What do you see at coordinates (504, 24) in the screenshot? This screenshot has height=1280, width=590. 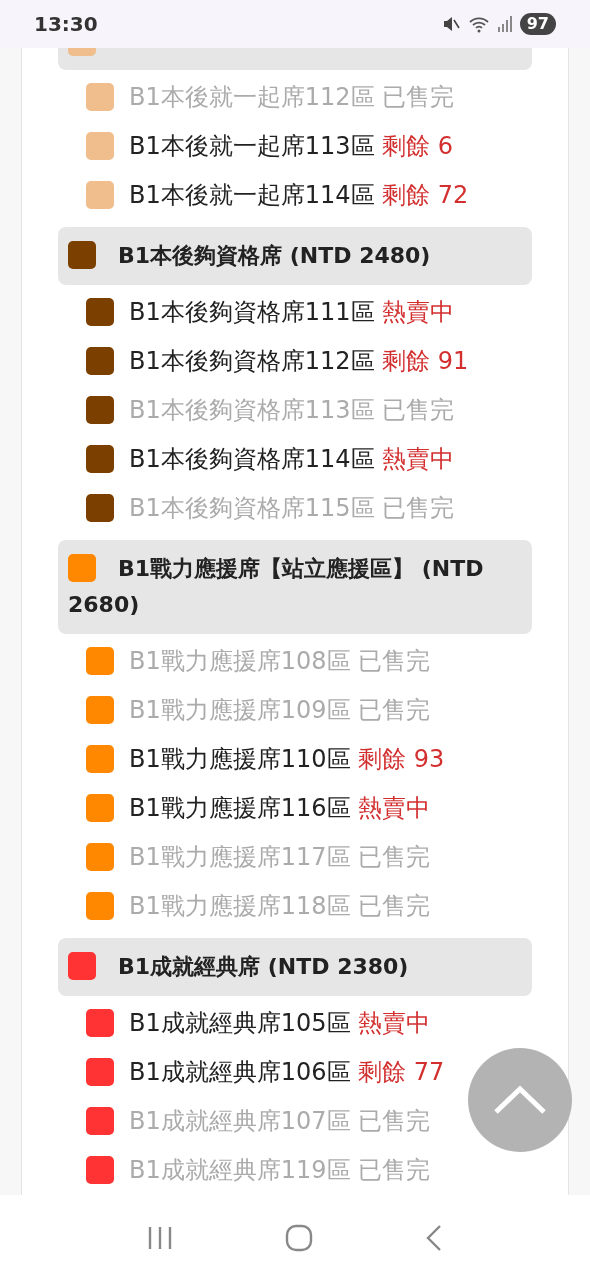 I see `signal-icon` at bounding box center [504, 24].